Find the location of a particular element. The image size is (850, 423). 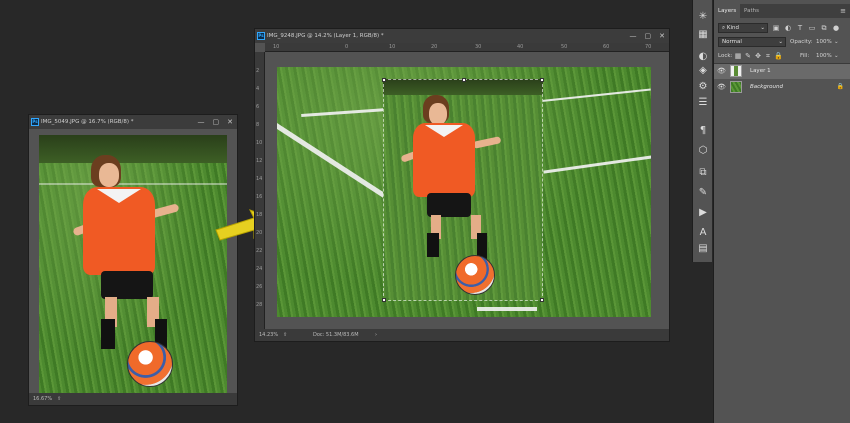

layer-row-layer-1: 👁 Layer 1 is located at coordinates (782, 71).